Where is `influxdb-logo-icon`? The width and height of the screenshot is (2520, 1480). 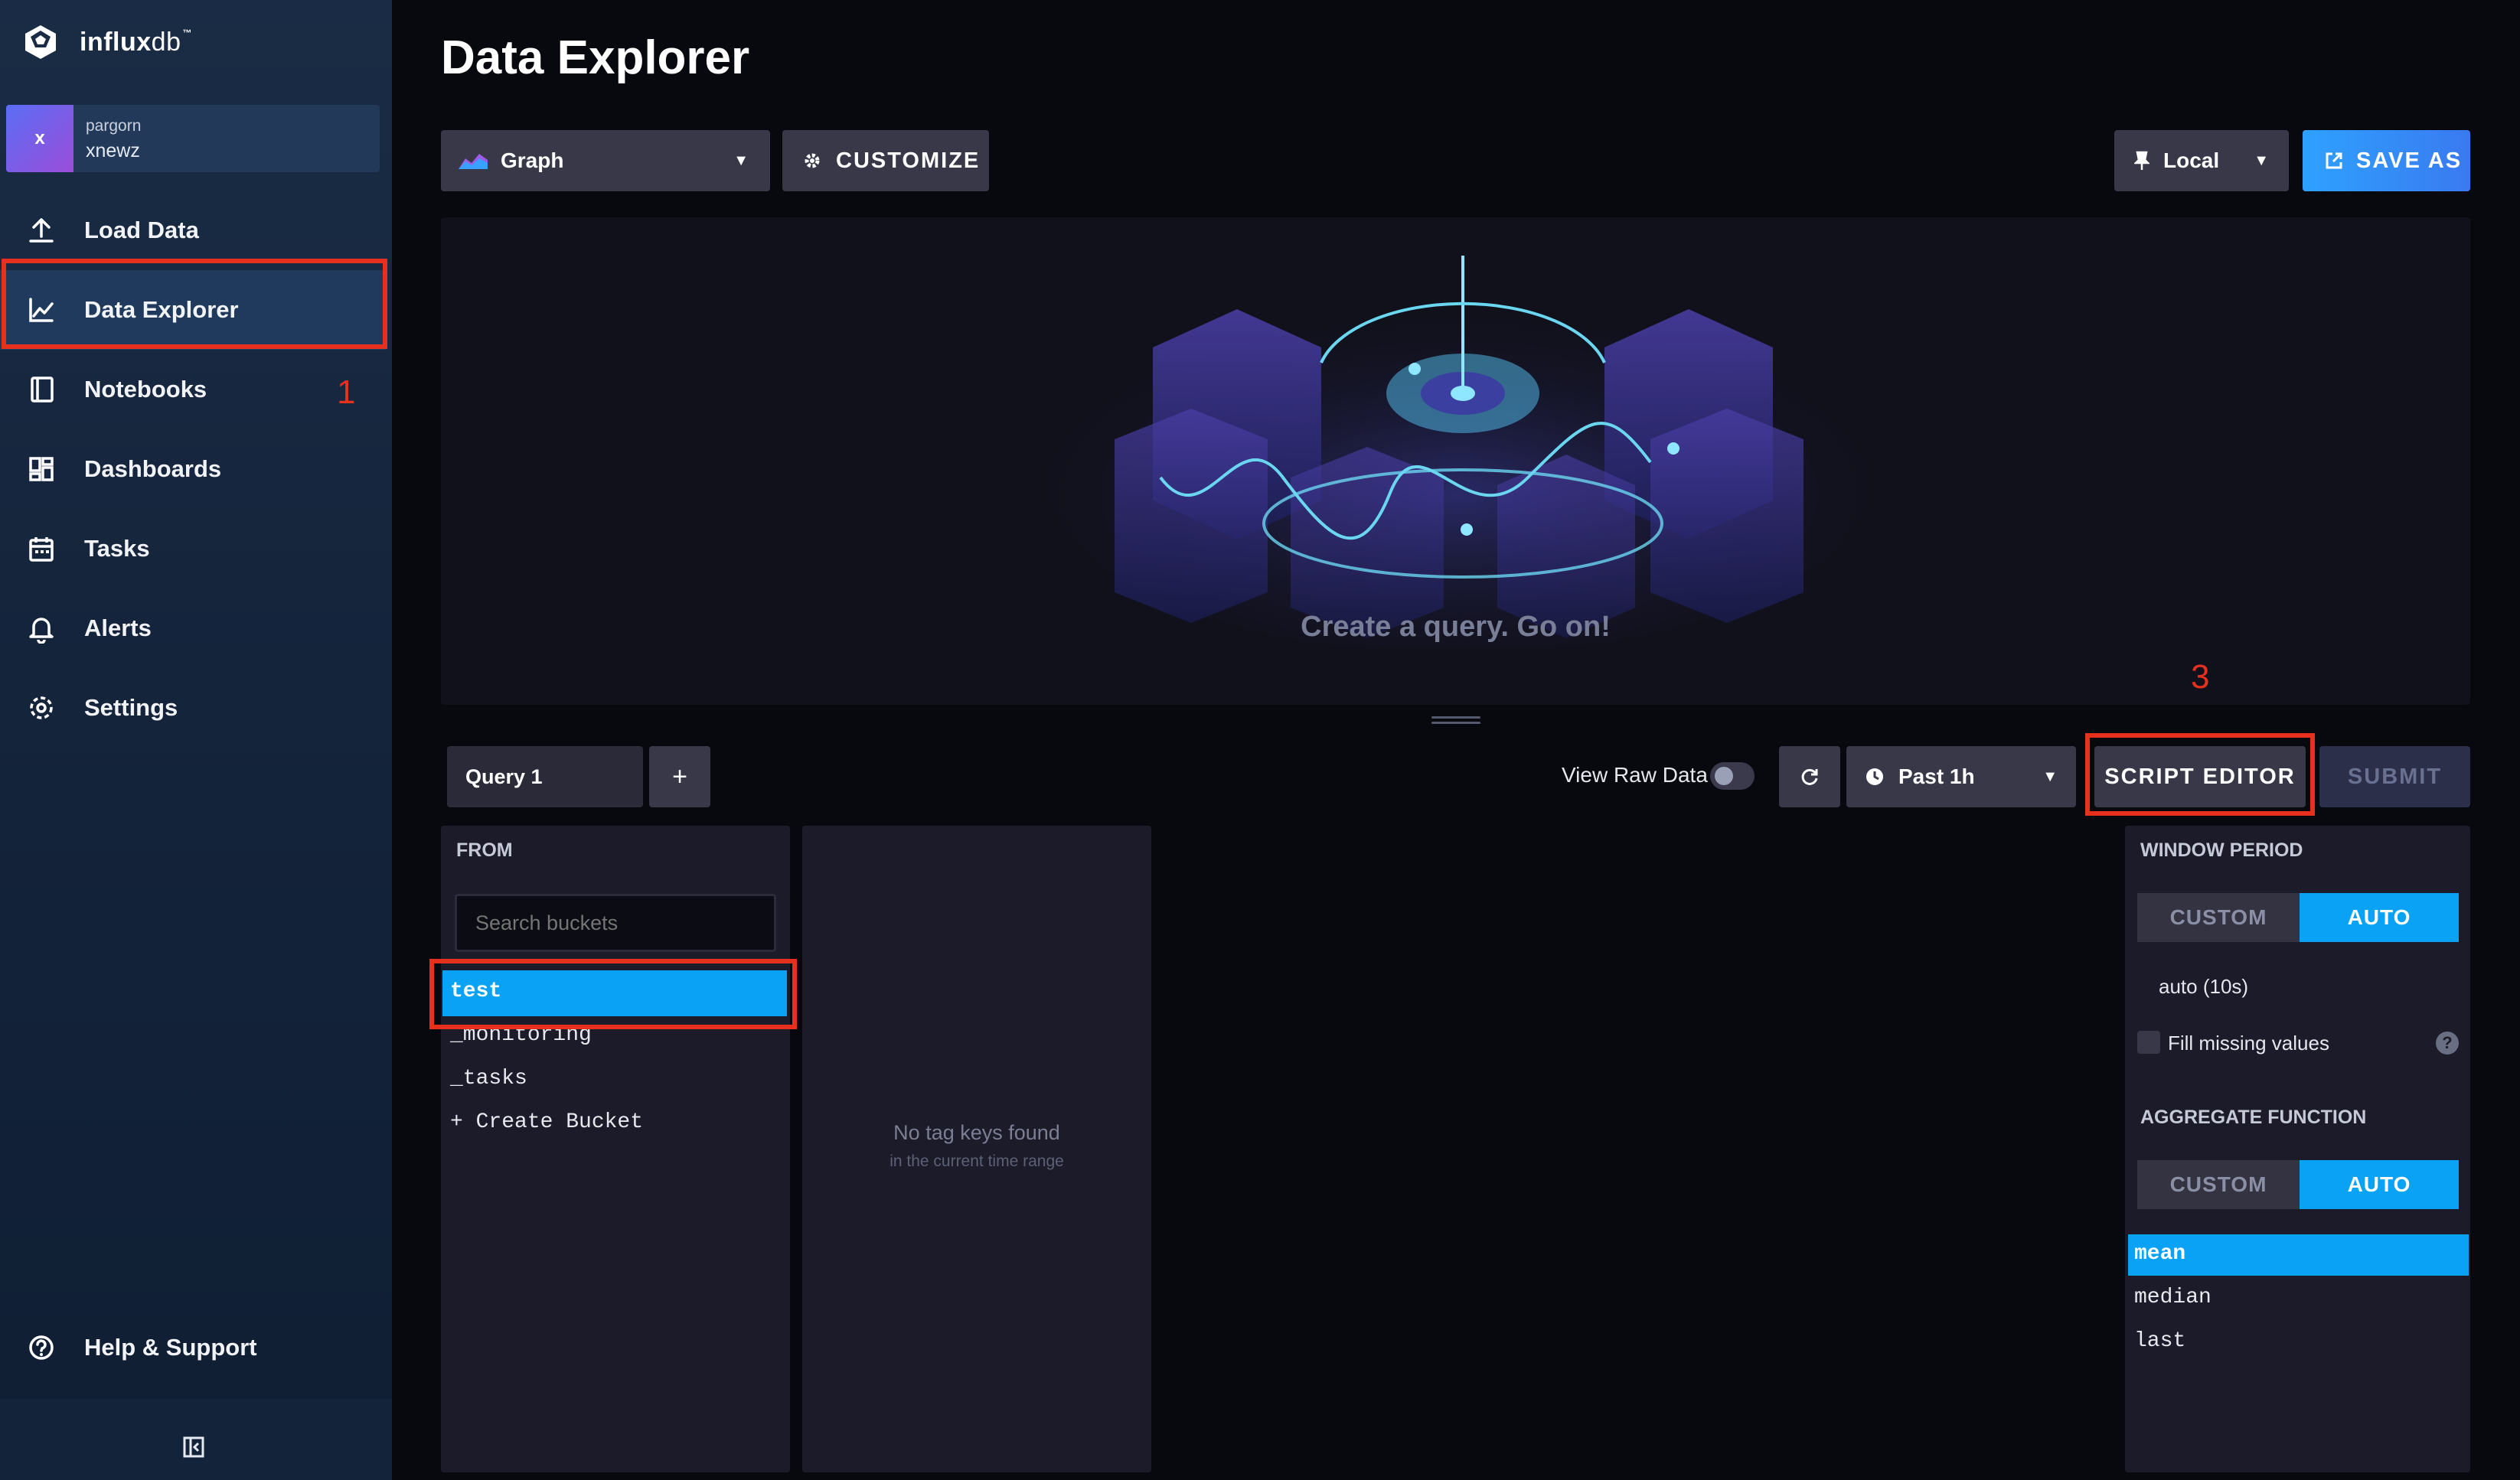
influxdb-logo-icon is located at coordinates (40, 42).